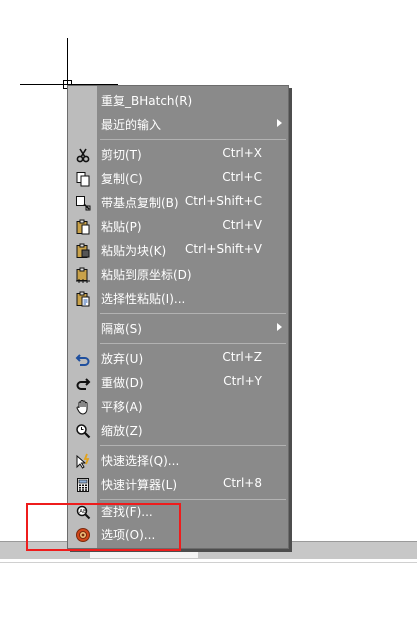 This screenshot has width=417, height=627. Describe the element at coordinates (208, 562) in the screenshot. I see `divider` at that location.